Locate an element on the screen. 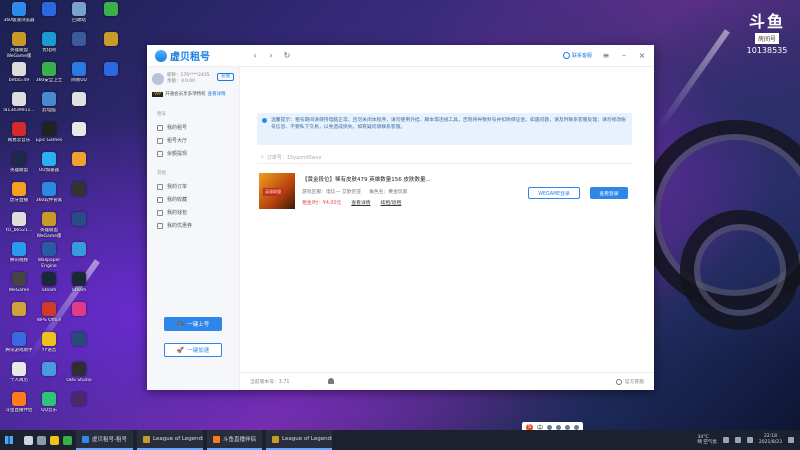  clock: 22:18 2021/8/23 is located at coordinates (770, 440).